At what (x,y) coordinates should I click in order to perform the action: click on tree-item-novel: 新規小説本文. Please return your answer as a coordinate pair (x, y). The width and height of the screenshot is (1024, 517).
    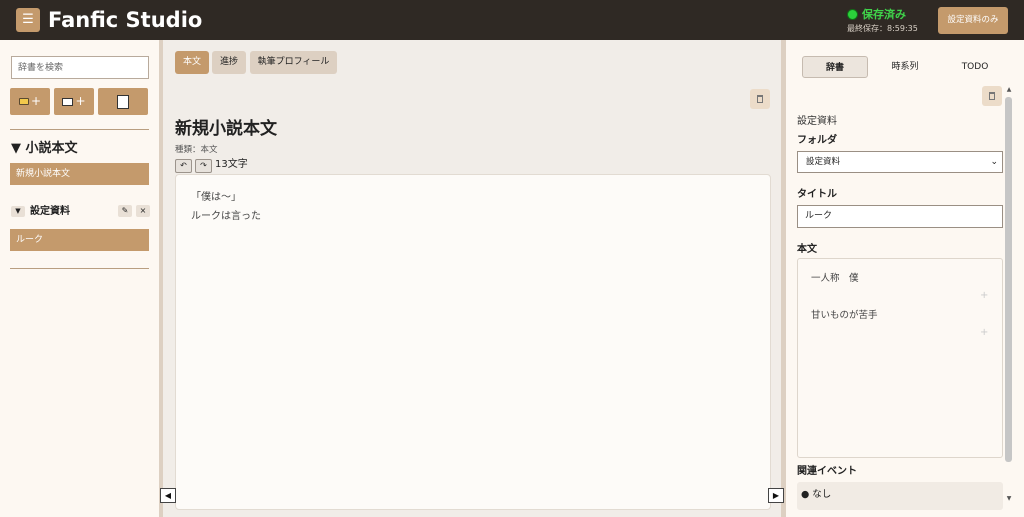
    Looking at the image, I should click on (79, 174).